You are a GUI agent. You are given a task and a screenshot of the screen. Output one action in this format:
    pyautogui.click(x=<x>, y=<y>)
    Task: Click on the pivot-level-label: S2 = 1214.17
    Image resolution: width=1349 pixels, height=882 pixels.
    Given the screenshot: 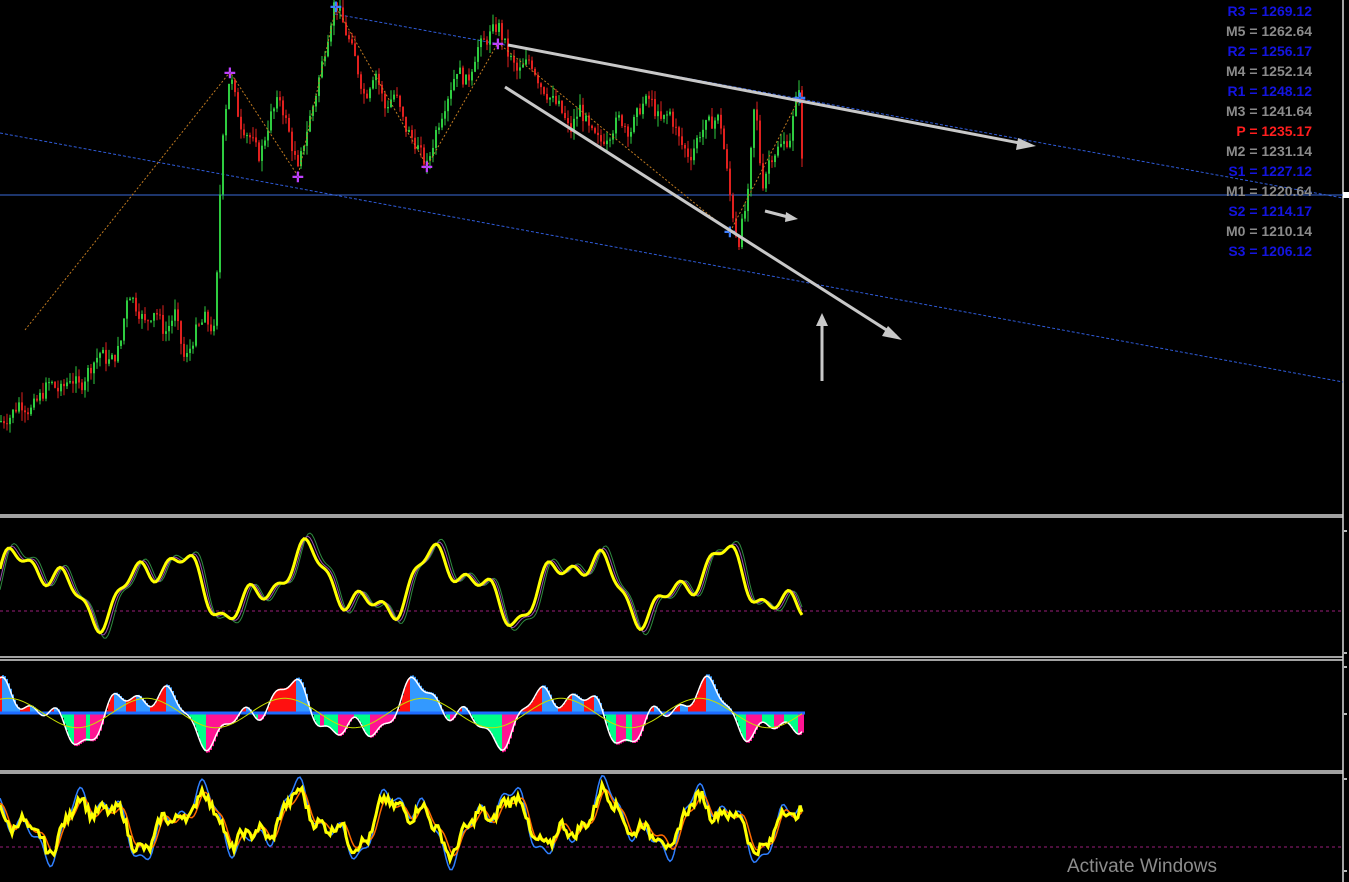 What is the action you would take?
    pyautogui.click(x=1270, y=211)
    